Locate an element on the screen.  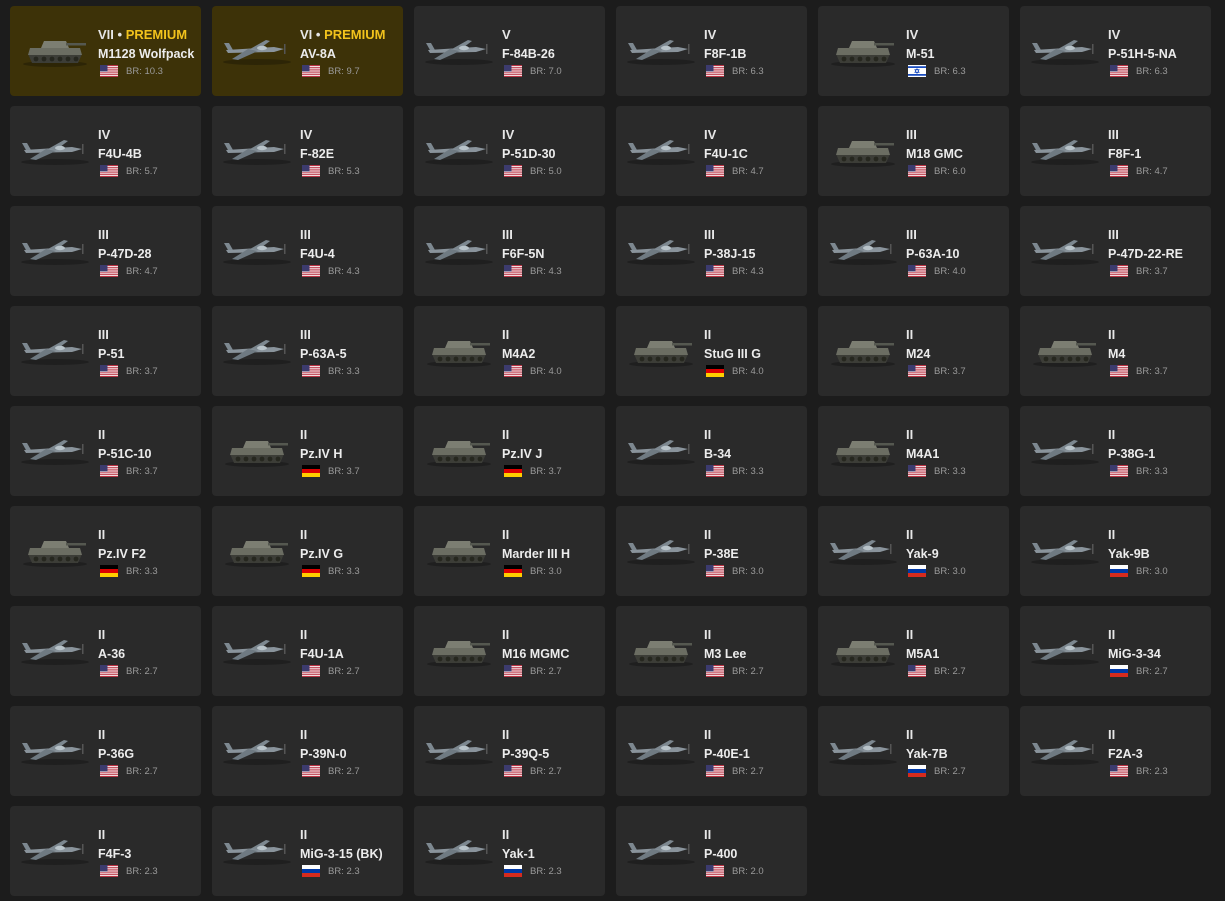
vehicle-card-p-38e: II P-38E BR: 3.0 is located at coordinates (711, 551).